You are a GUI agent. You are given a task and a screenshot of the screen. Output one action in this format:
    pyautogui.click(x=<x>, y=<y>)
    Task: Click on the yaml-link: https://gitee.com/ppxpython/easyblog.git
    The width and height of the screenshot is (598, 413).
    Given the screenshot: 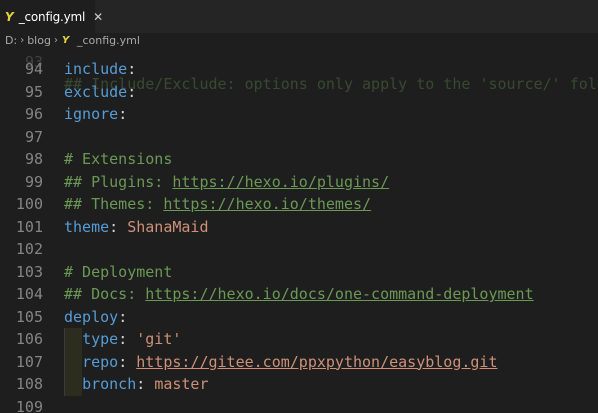 What is the action you would take?
    pyautogui.click(x=316, y=362)
    